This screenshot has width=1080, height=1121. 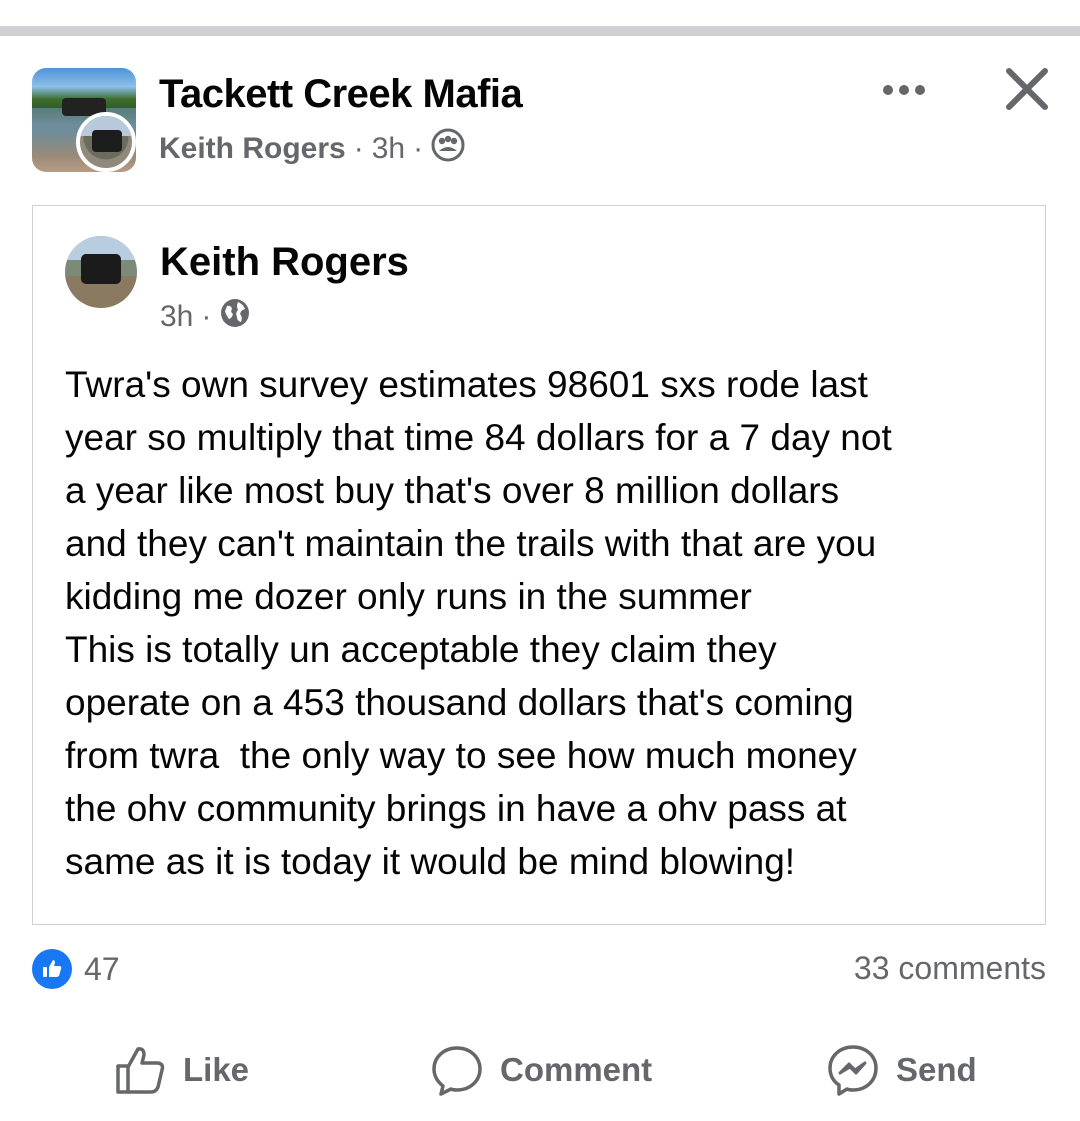 I want to click on more-options-icon, so click(x=904, y=90).